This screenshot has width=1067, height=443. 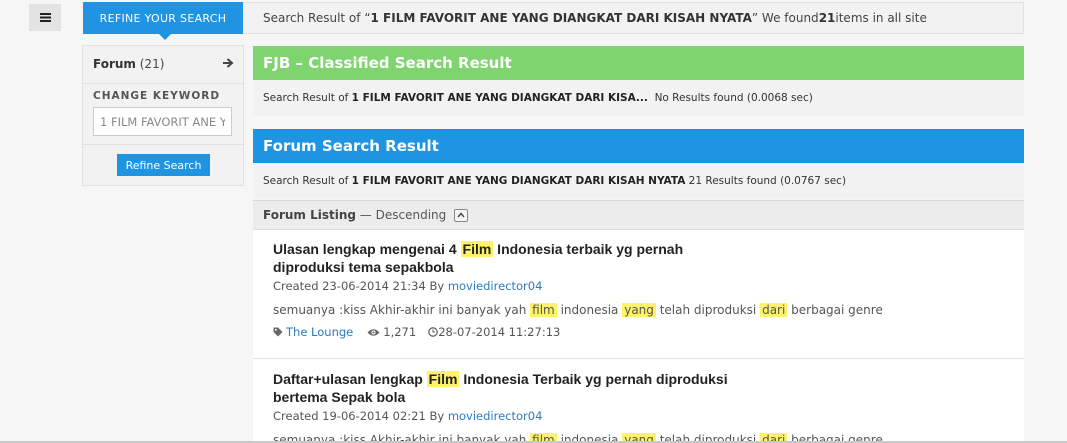 I want to click on listing-label: Forum Listing, so click(x=309, y=215).